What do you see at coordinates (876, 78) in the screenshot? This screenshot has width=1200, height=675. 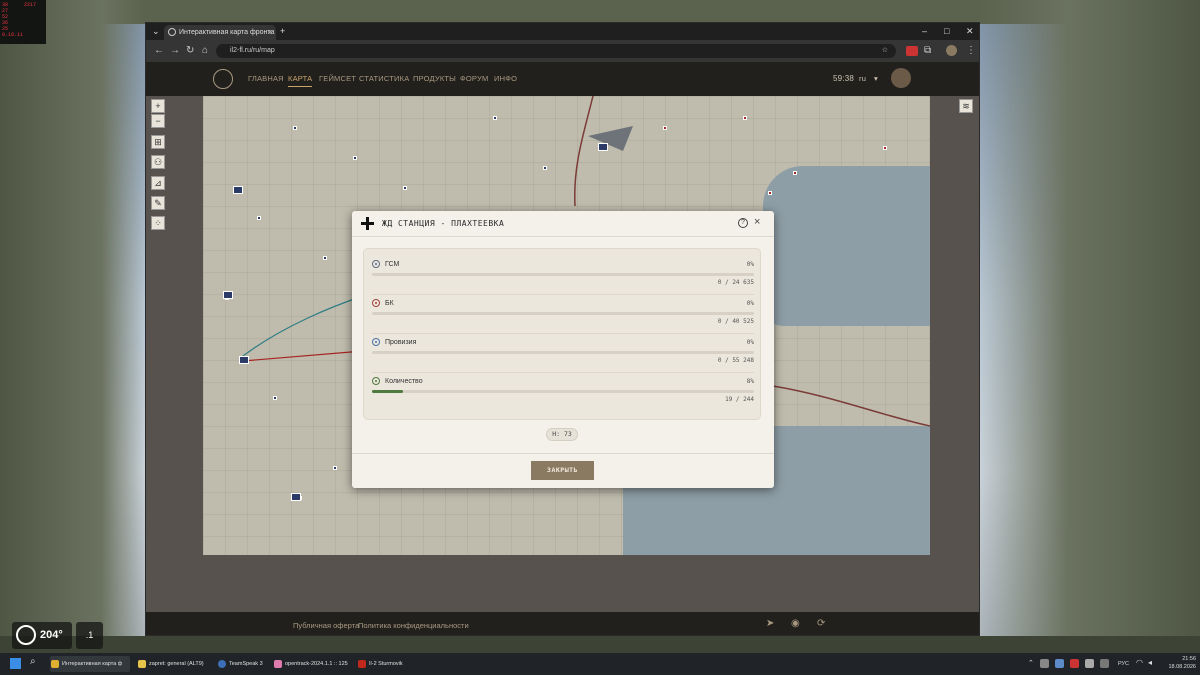 I see `chevron-down-icon: ▾` at bounding box center [876, 78].